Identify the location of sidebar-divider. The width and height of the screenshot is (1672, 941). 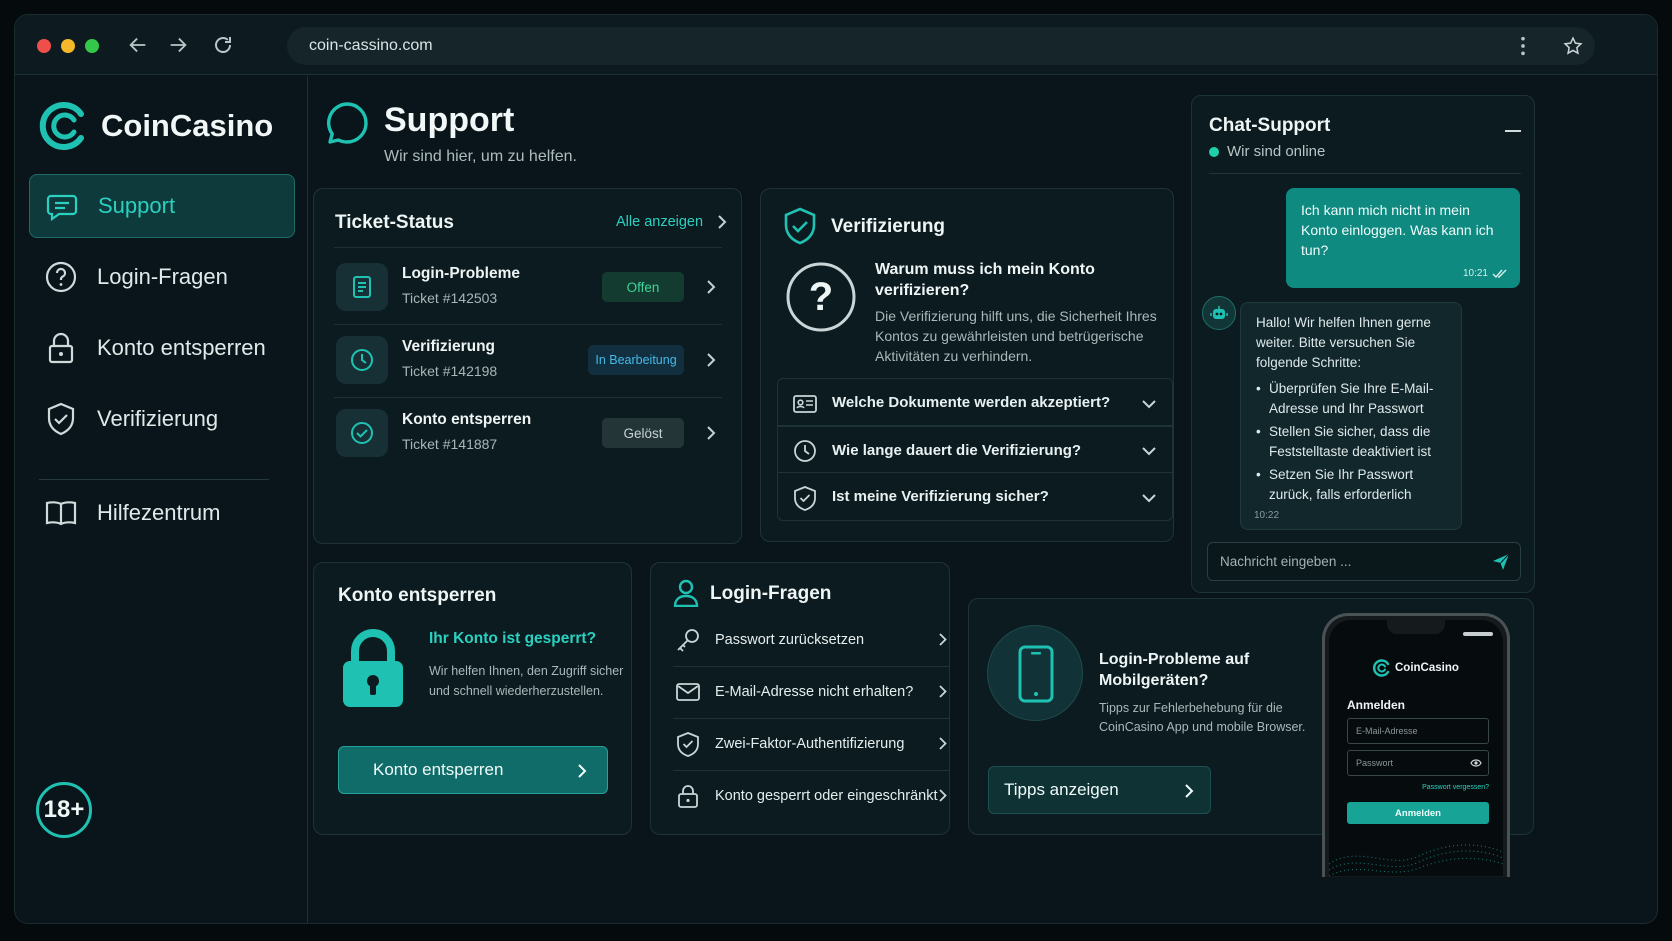
(154, 479).